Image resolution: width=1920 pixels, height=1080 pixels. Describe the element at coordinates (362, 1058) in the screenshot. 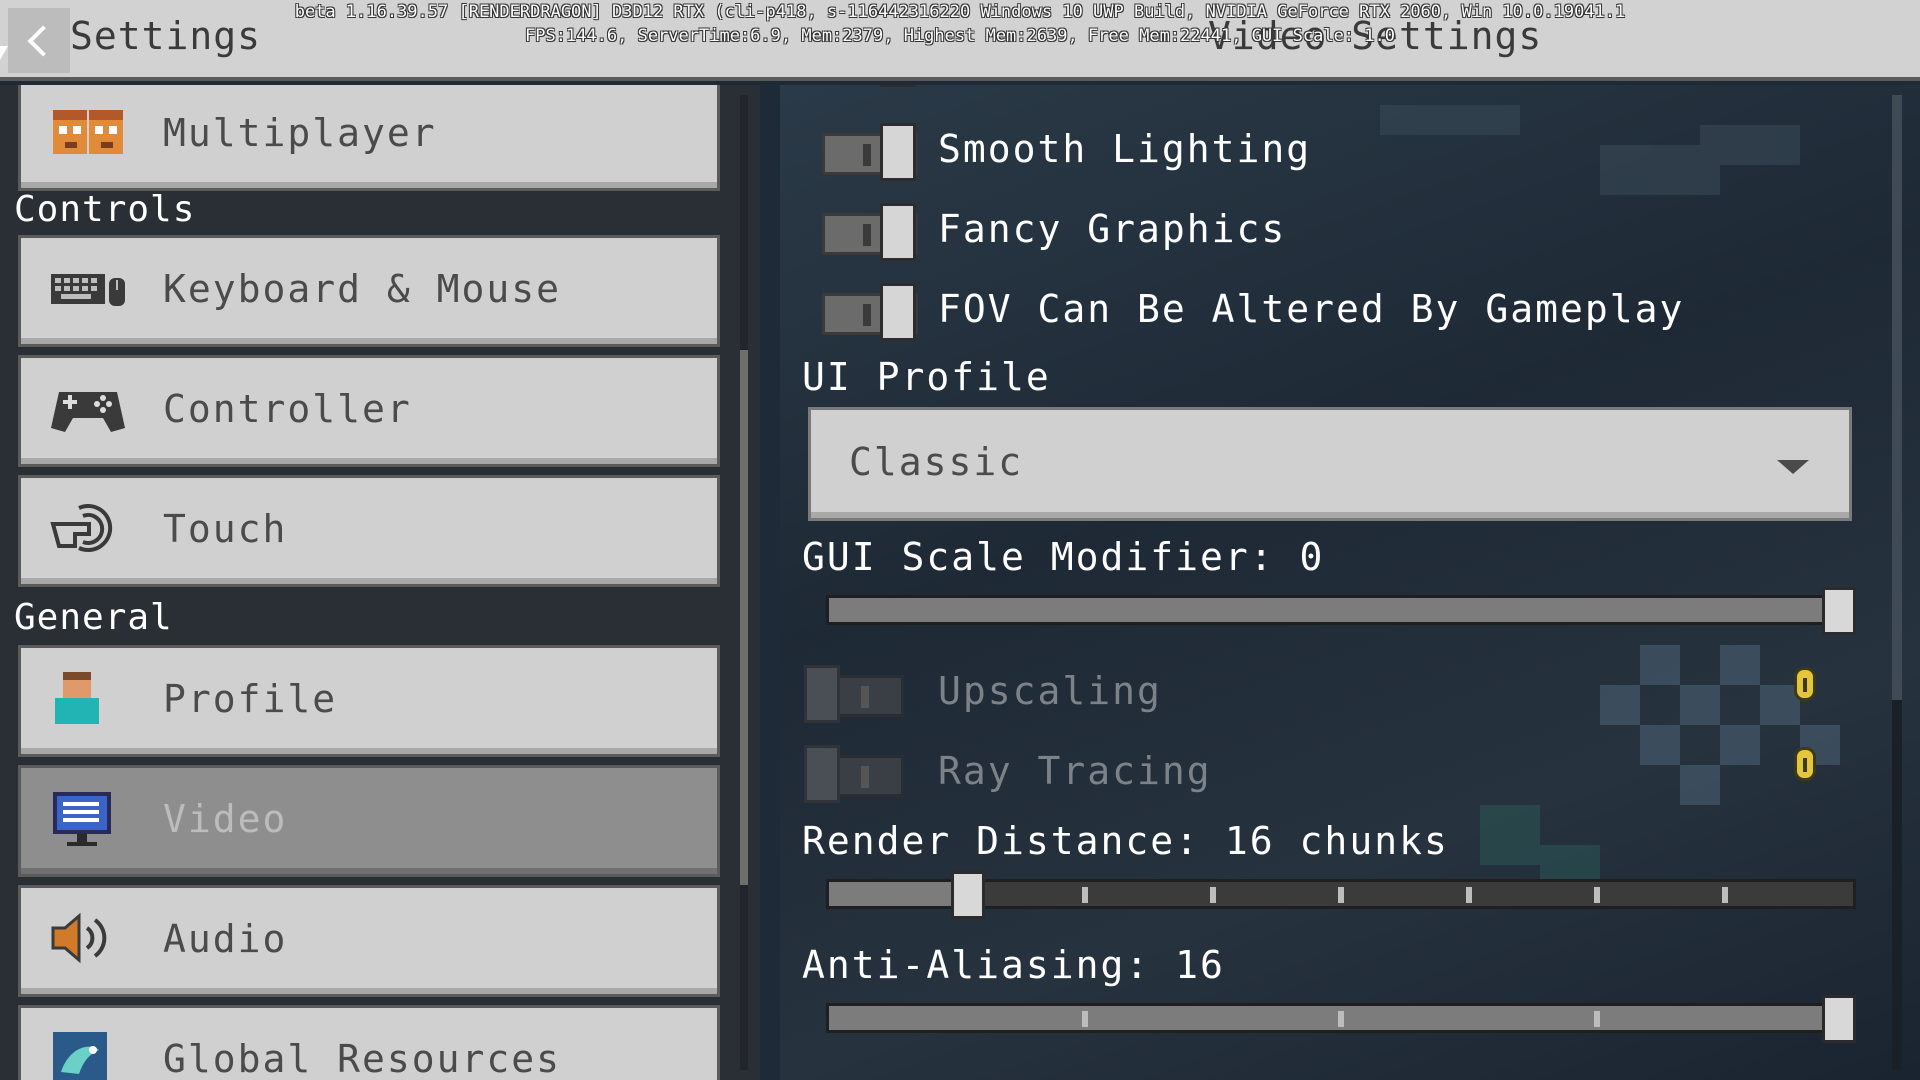

I see `sidebar-item-label: Global Resources` at that location.